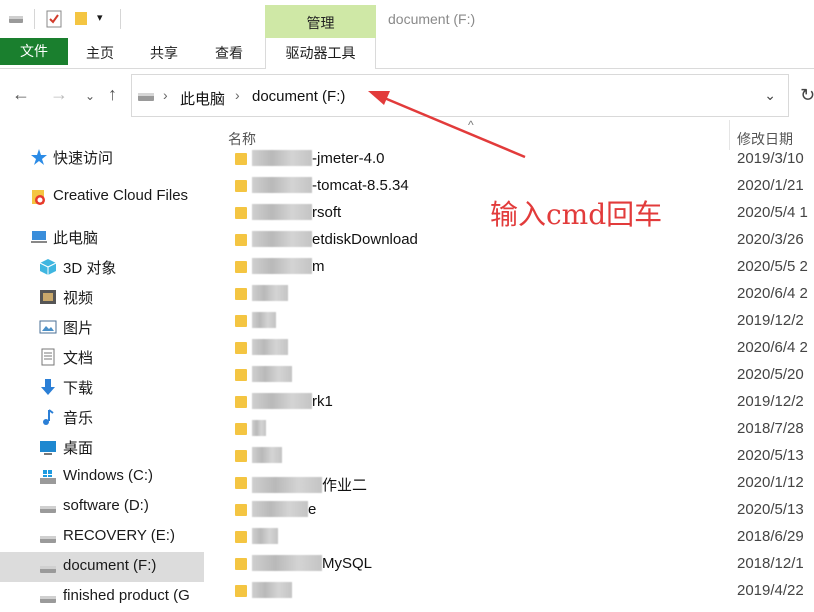 The height and width of the screenshot is (612, 814). What do you see at coordinates (298, 96) in the screenshot?
I see `breadcrumb-current: document (F:)` at bounding box center [298, 96].